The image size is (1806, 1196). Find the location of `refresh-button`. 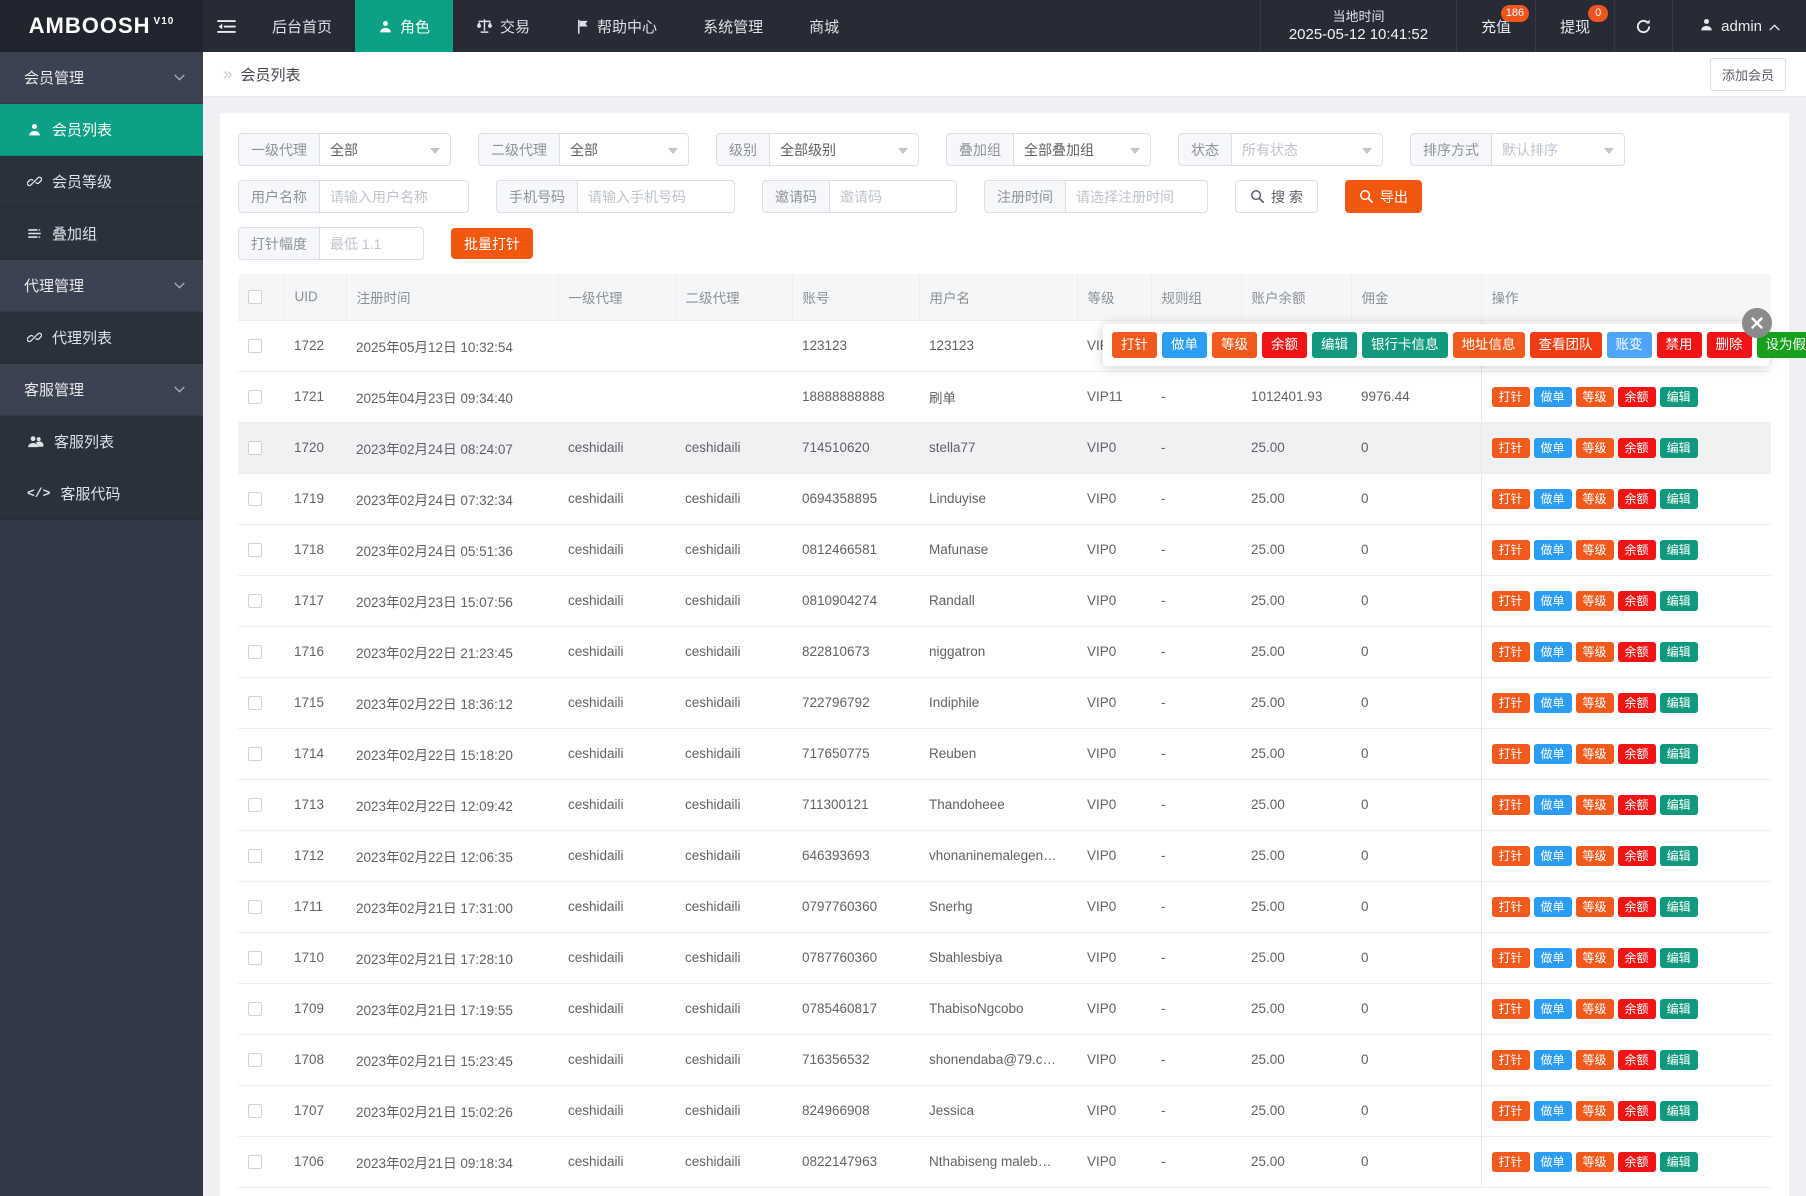

refresh-button is located at coordinates (1643, 26).